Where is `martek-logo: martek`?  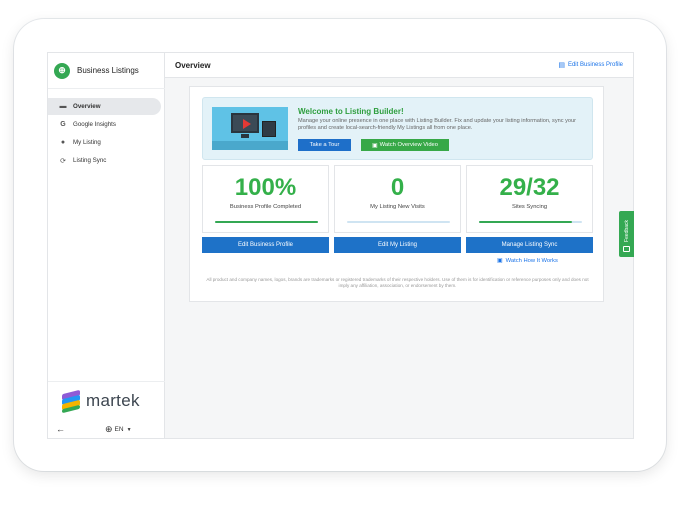
martek-logo: martek is located at coordinates (100, 401).